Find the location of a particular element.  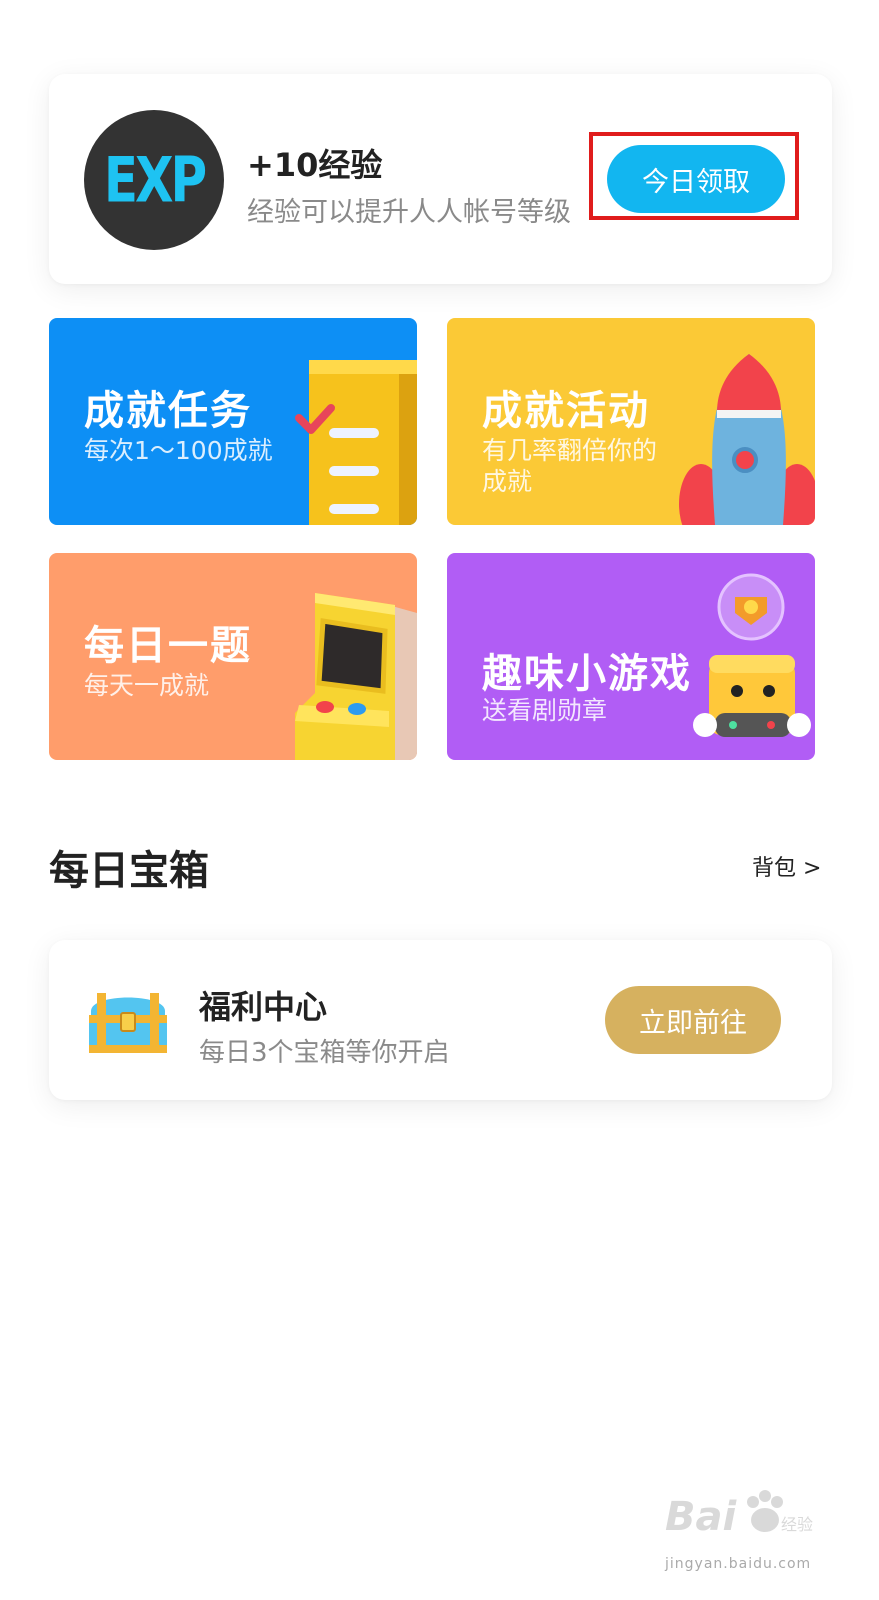

game-mascot-icon is located at coordinates (752, 655).